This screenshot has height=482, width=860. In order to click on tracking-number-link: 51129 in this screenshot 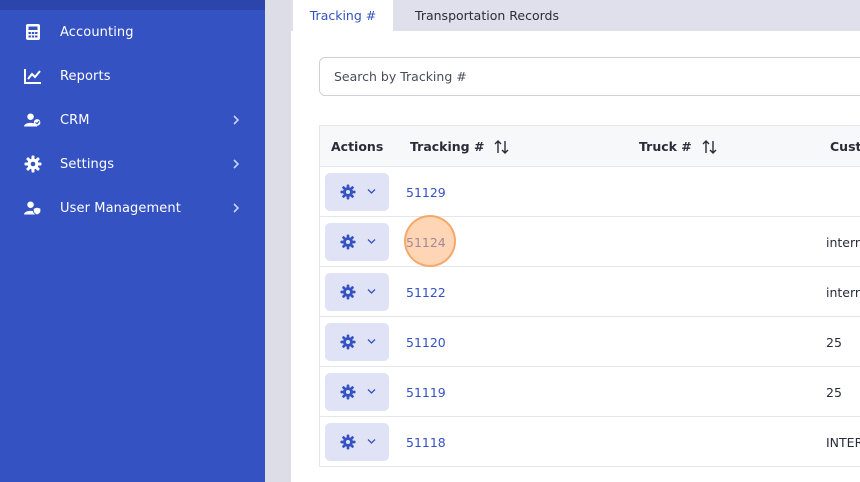, I will do `click(426, 192)`.